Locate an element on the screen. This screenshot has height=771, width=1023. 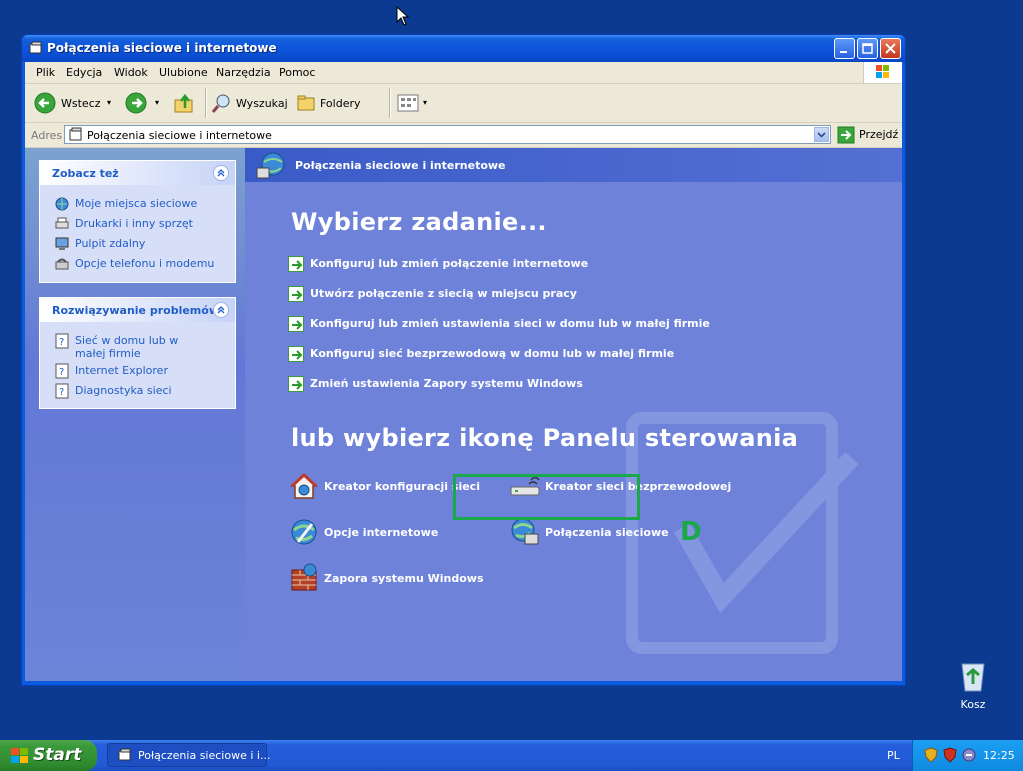
icon-link-label: Opcje internetowe is located at coordinates (381, 532).